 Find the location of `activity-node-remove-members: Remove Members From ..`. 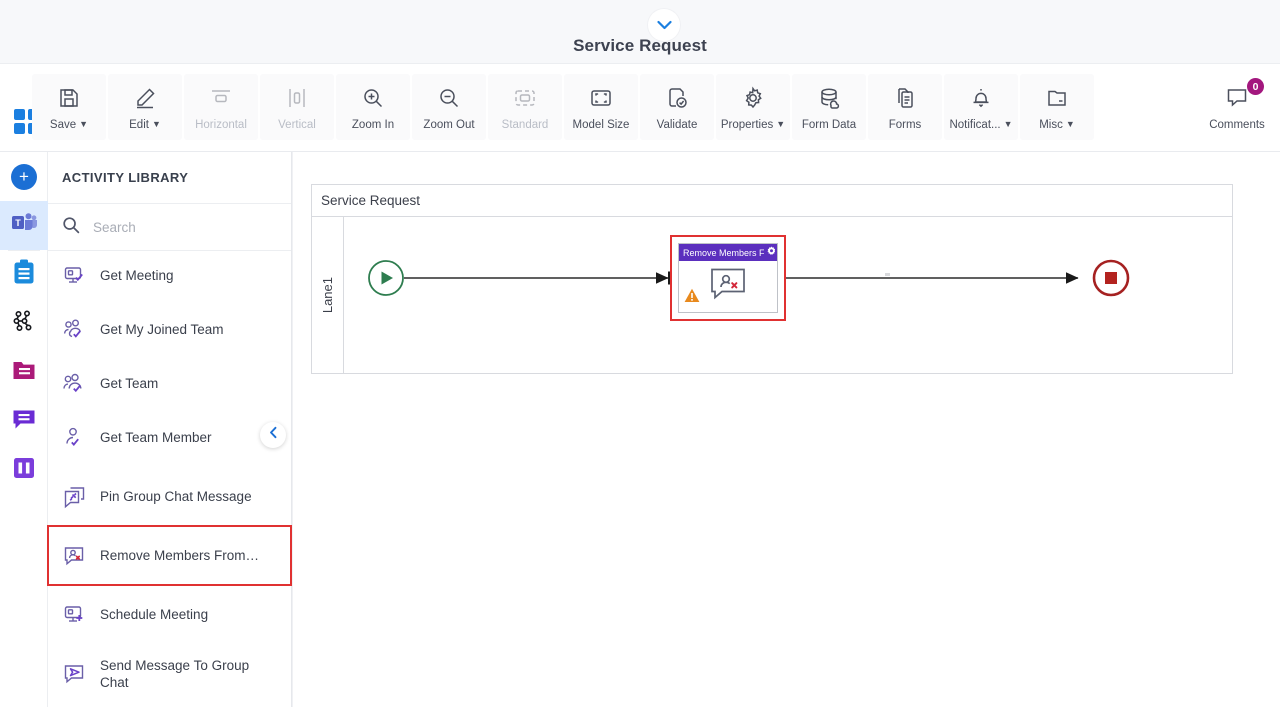

activity-node-remove-members: Remove Members From .. is located at coordinates (728, 278).